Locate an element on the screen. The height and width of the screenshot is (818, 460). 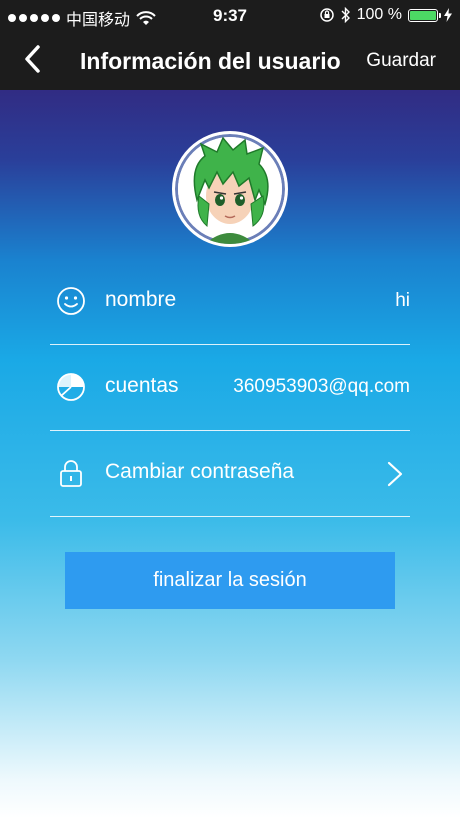
account-label: cuentas is located at coordinates (142, 385).